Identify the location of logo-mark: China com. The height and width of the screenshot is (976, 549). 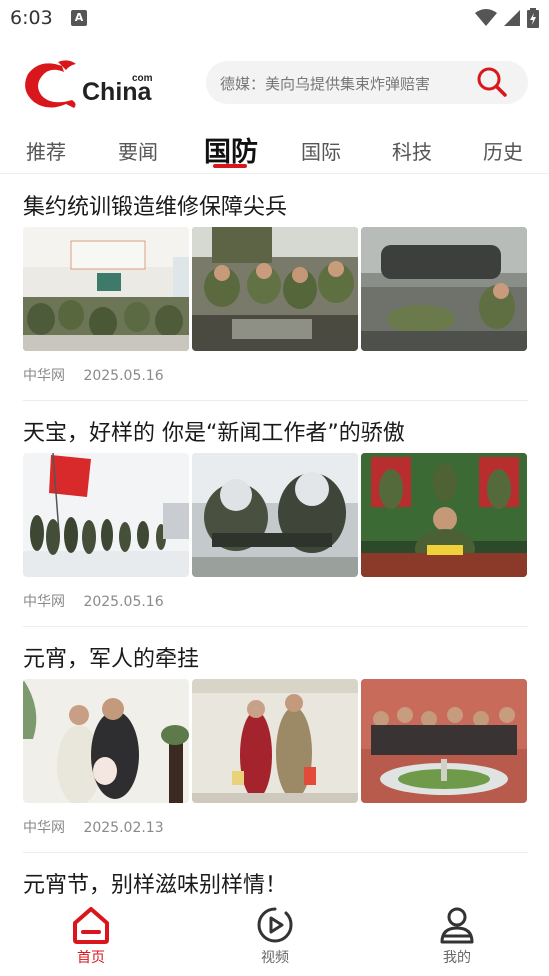
(89, 84).